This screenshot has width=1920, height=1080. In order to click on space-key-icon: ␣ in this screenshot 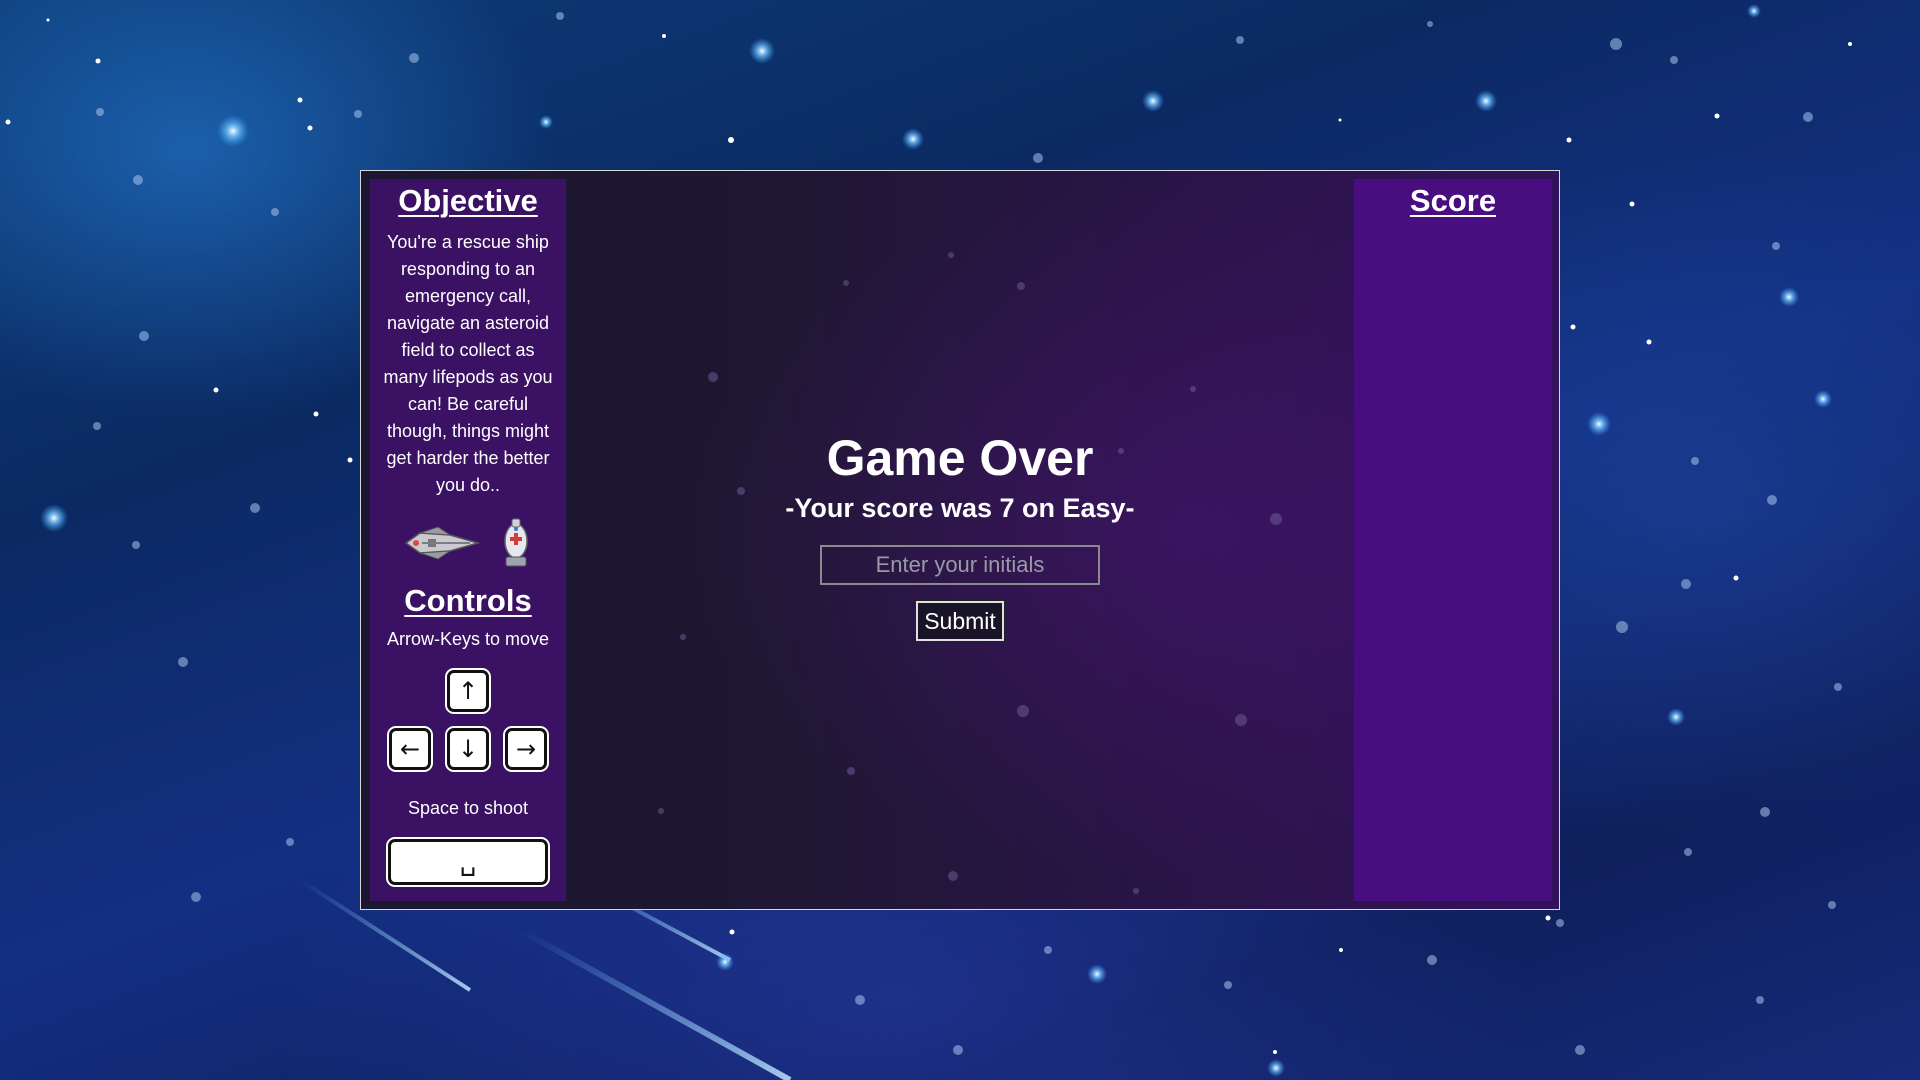, I will do `click(468, 862)`.